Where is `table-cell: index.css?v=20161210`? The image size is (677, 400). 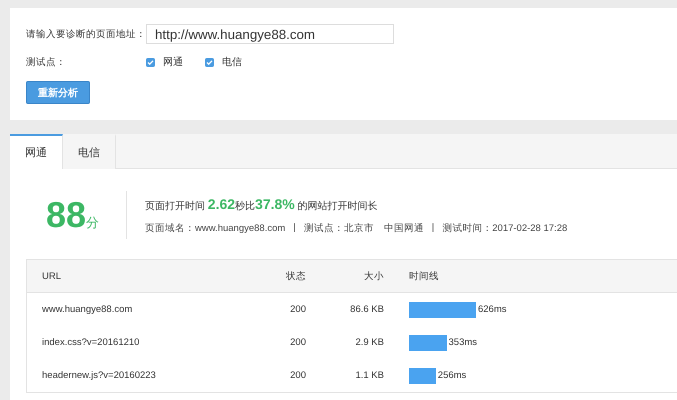
table-cell: index.css?v=20161210 is located at coordinates (140, 342).